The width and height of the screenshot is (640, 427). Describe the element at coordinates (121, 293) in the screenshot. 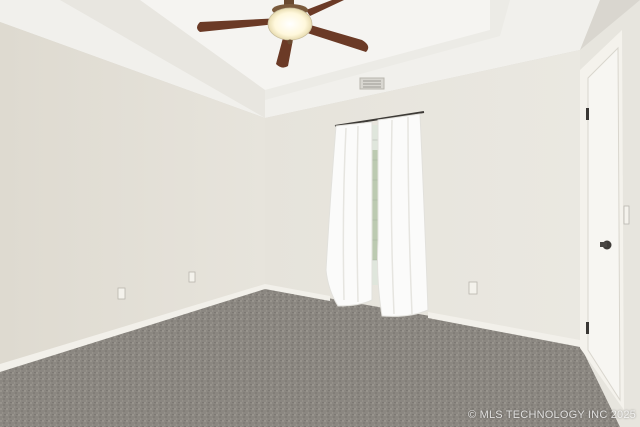

I see `wall-outlet-left` at that location.